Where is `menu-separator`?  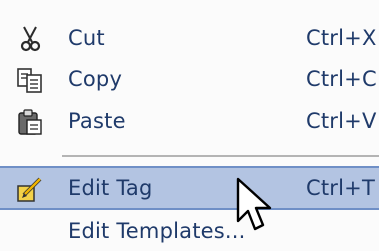
menu-separator is located at coordinates (220, 156).